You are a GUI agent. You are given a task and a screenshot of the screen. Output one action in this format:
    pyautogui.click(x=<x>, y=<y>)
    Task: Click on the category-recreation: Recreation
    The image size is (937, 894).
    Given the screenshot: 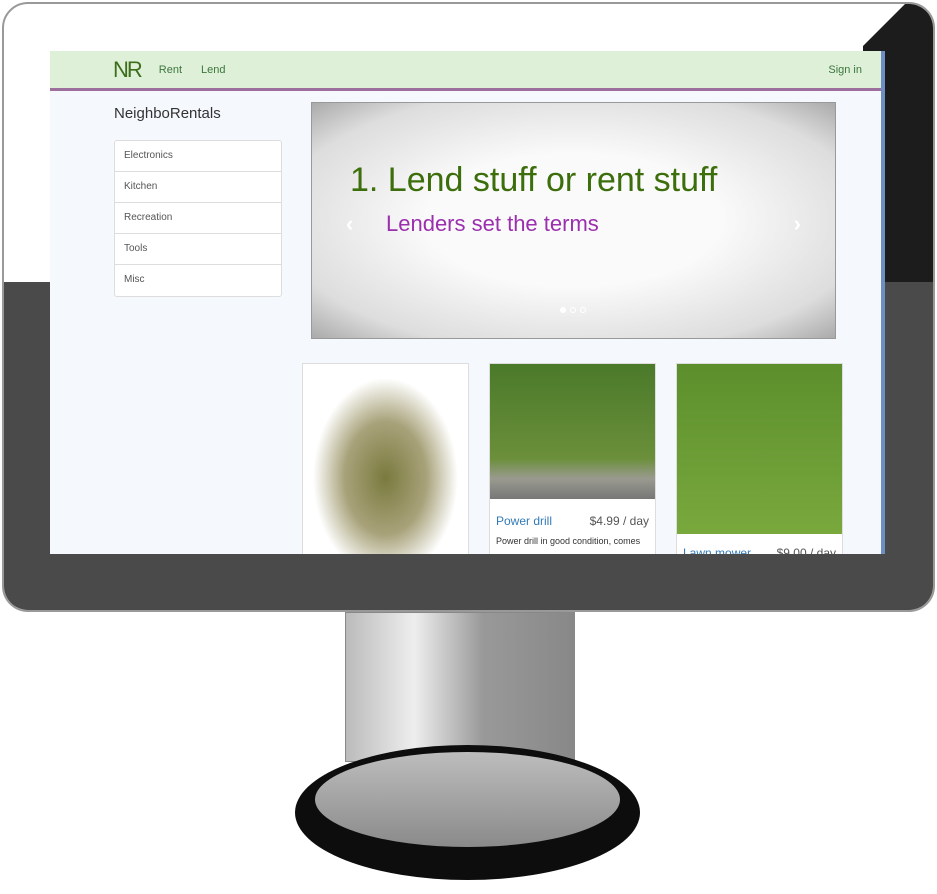 What is the action you would take?
    pyautogui.click(x=198, y=218)
    